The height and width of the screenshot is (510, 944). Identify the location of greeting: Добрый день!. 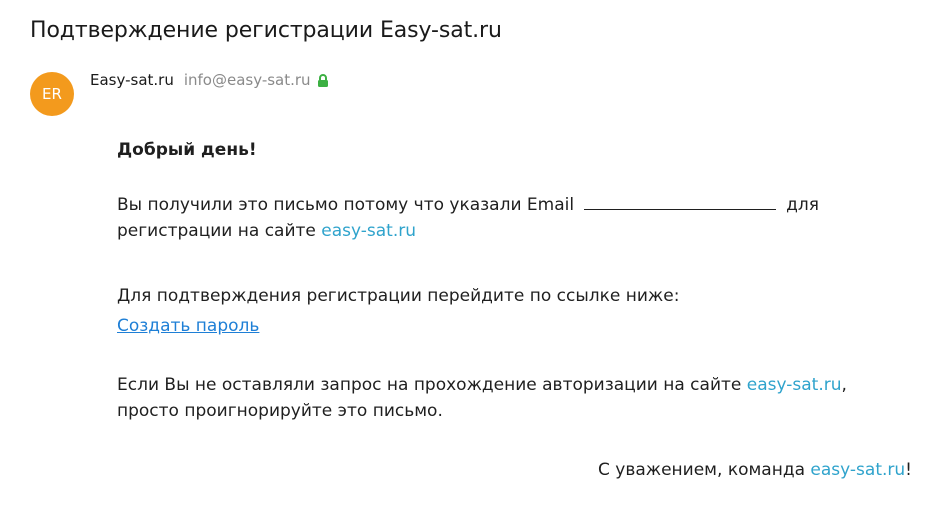
(187, 150).